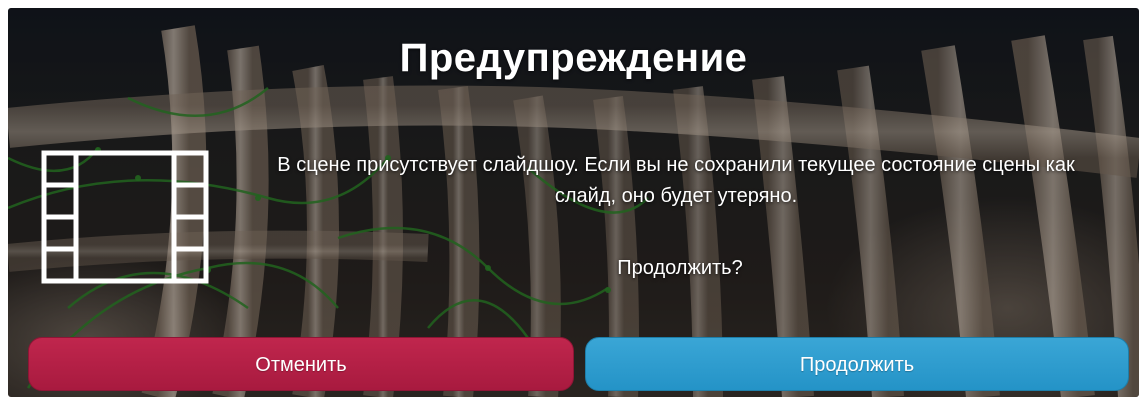 The width and height of the screenshot is (1147, 405). Describe the element at coordinates (573, 58) in the screenshot. I see `dialog-title: Предупреждение` at that location.